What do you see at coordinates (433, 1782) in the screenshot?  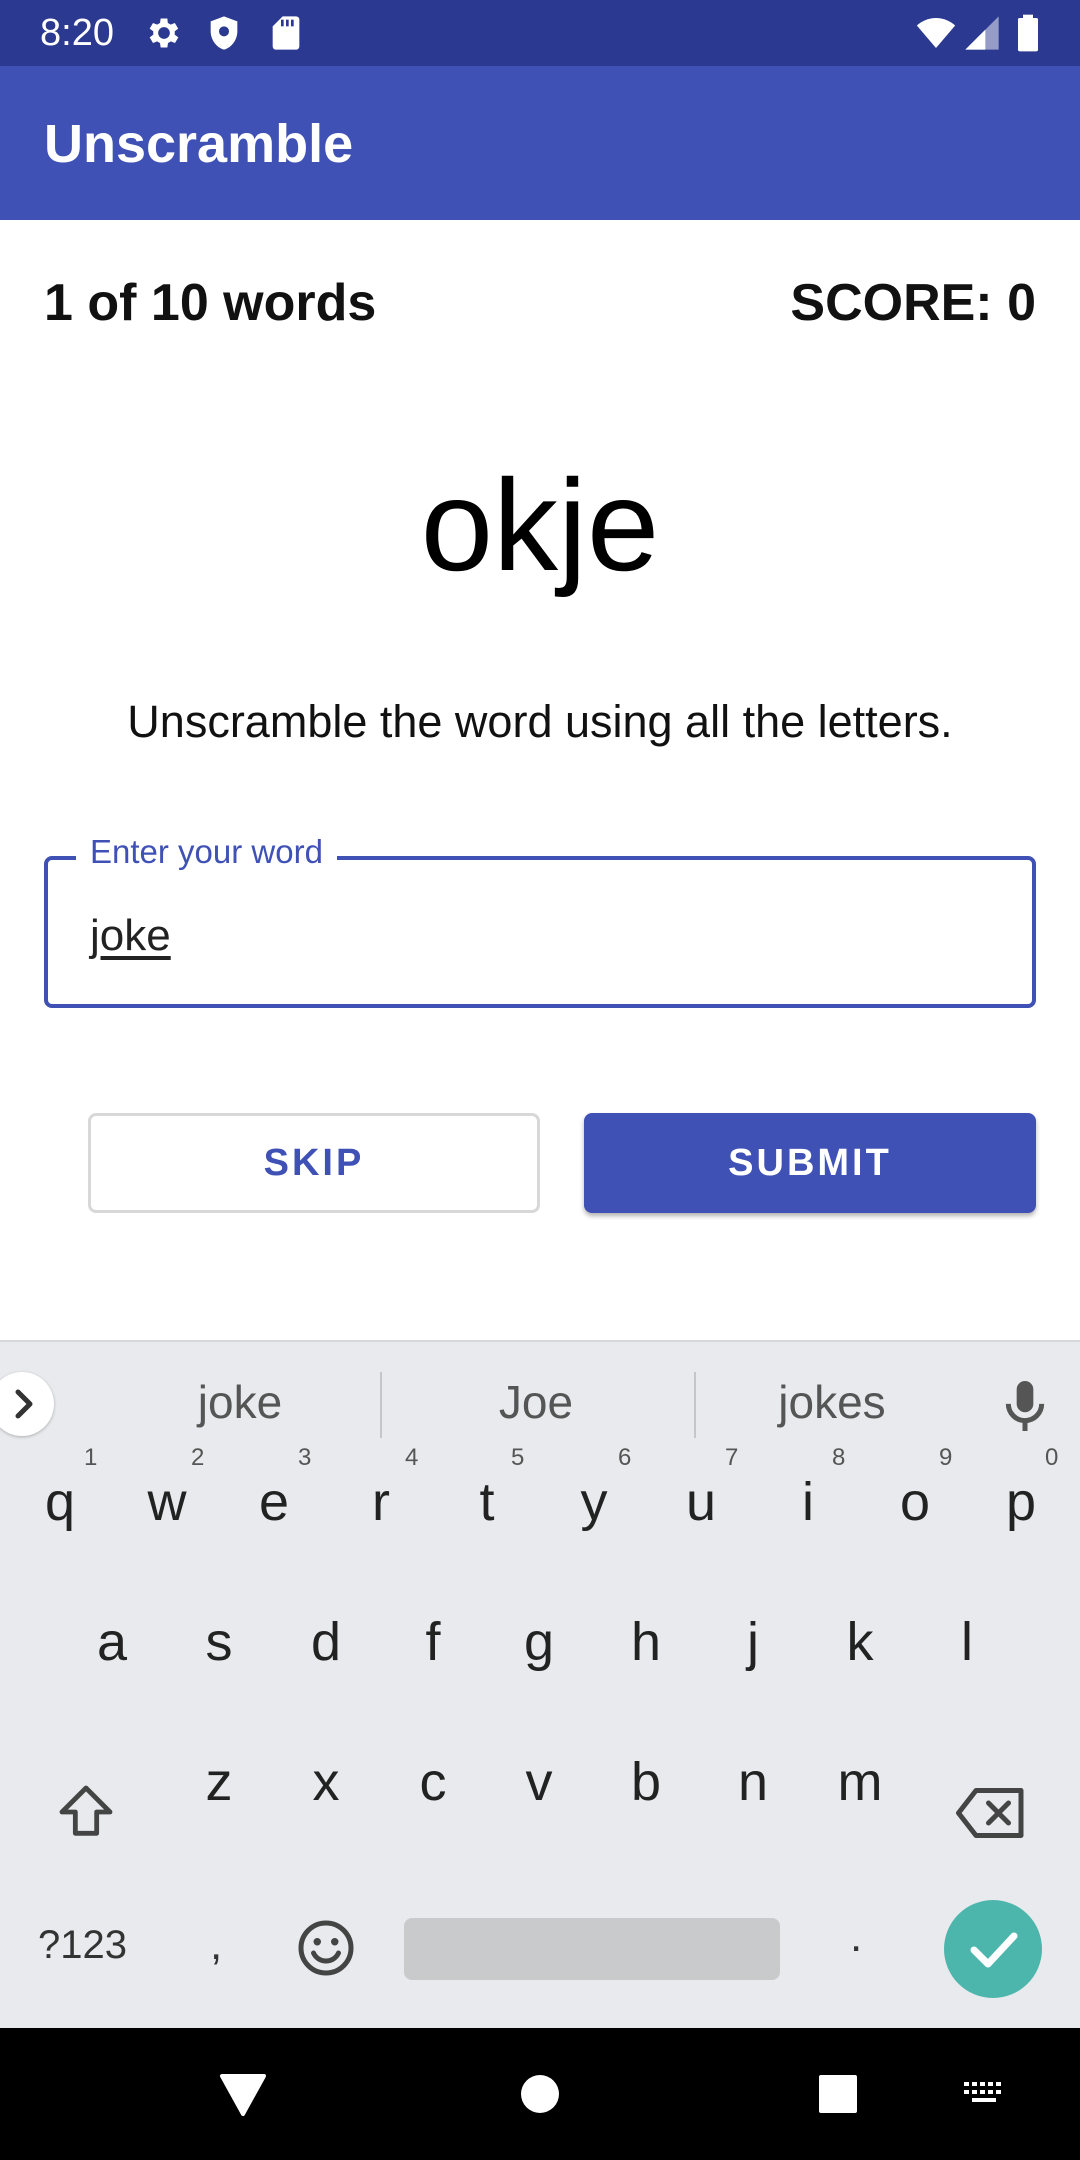 I see `key-c: c` at bounding box center [433, 1782].